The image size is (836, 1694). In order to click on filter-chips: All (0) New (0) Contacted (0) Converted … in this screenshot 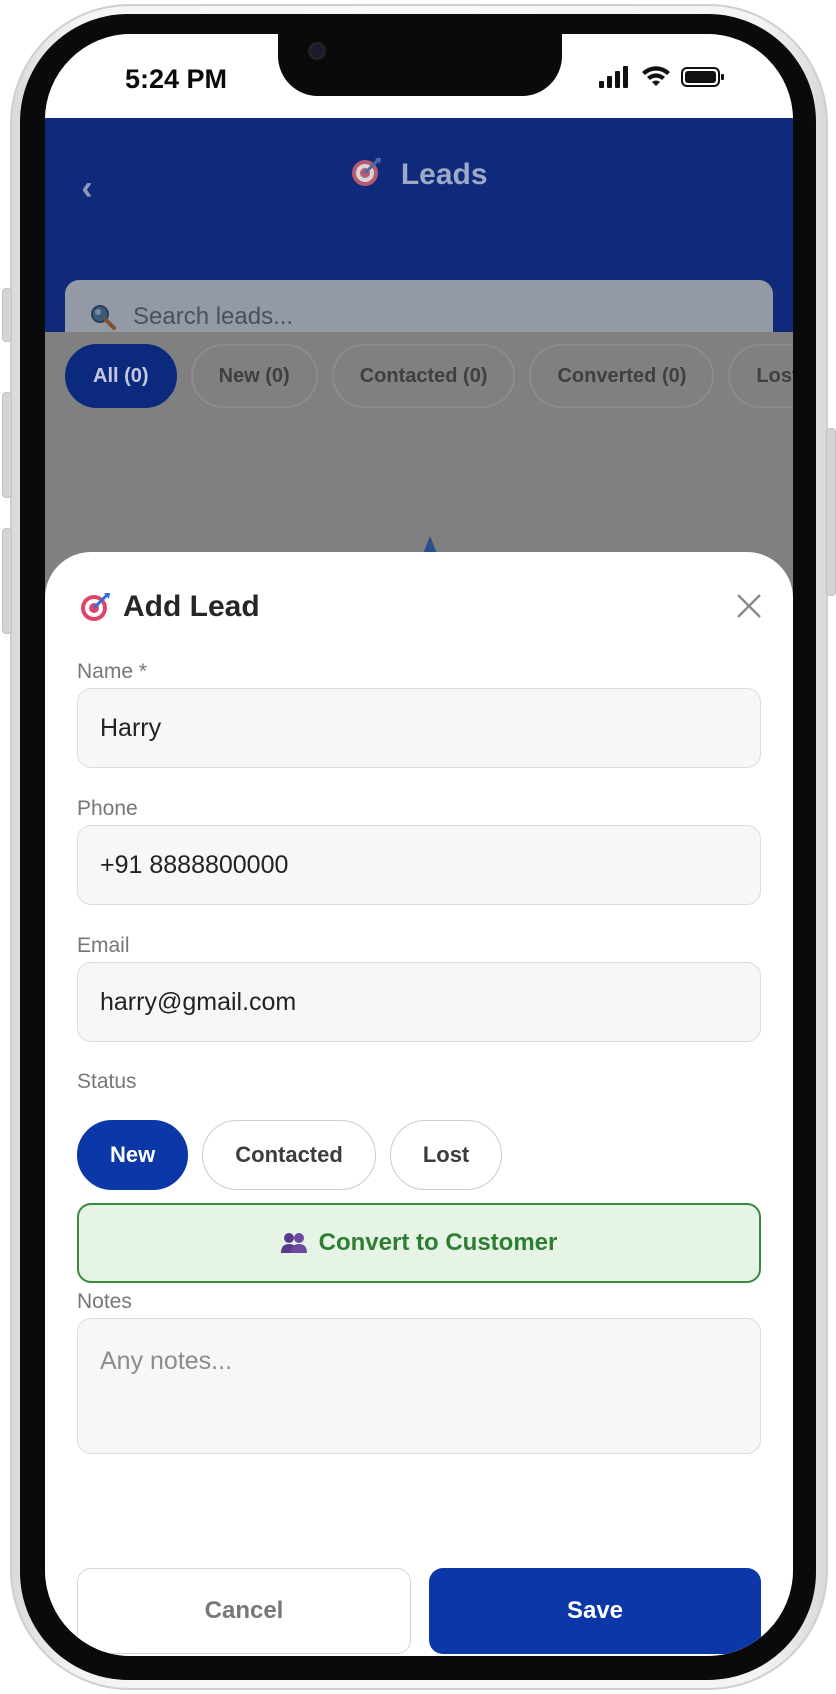, I will do `click(429, 376)`.